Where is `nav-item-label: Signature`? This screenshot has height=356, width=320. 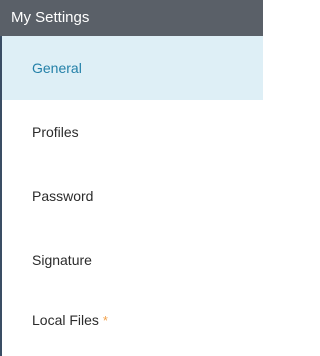
nav-item-label: Signature is located at coordinates (62, 260).